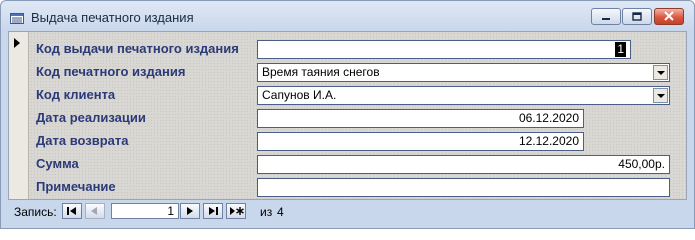 This screenshot has height=240, width=695. What do you see at coordinates (660, 72) in the screenshot?
I see `publication-dropdown-button` at bounding box center [660, 72].